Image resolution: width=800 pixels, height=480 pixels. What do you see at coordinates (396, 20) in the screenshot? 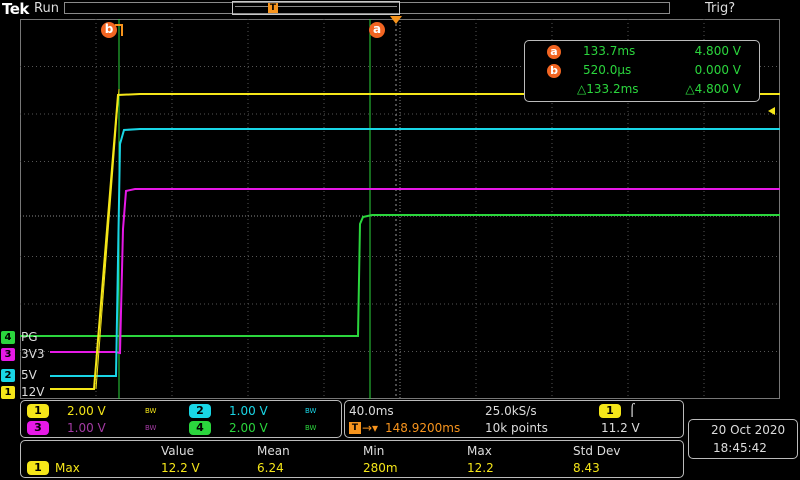
I see `trigger-position-marker-icon` at bounding box center [396, 20].